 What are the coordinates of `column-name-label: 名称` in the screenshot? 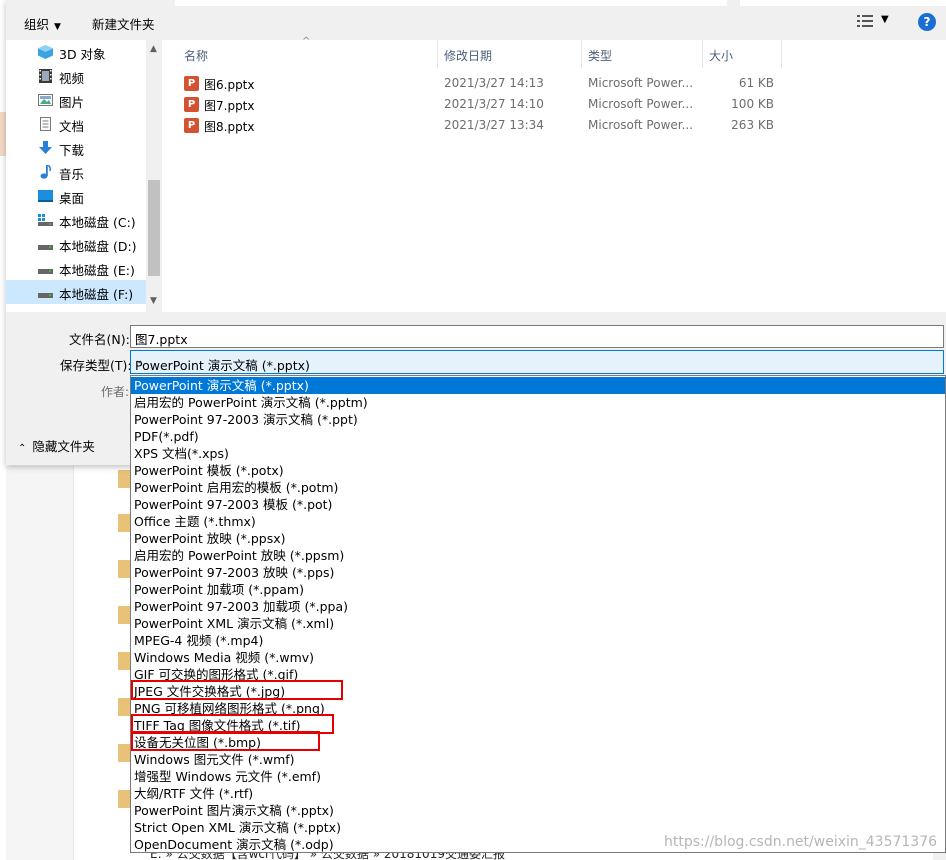 It's located at (196, 56).